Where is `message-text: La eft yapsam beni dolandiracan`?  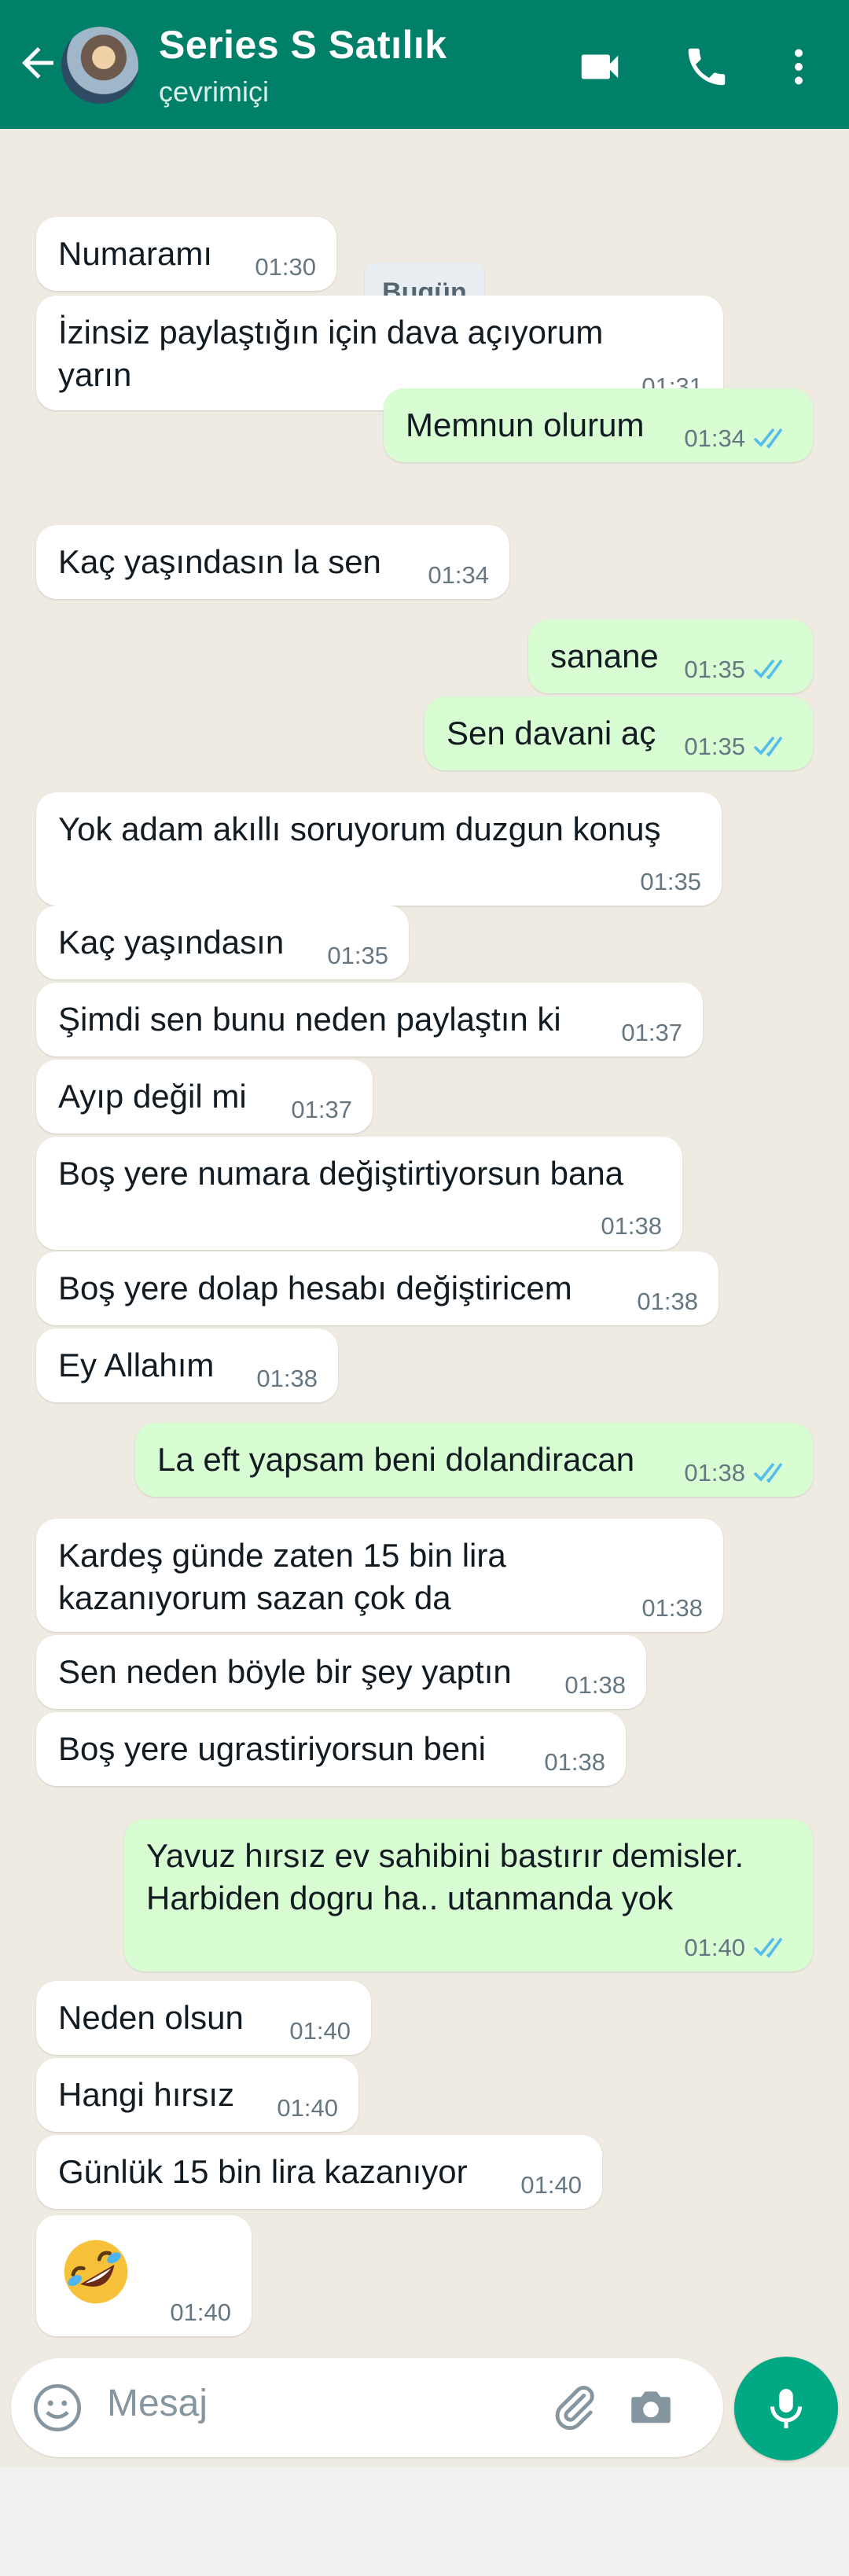 message-text: La eft yapsam beni dolandiracan is located at coordinates (396, 1459).